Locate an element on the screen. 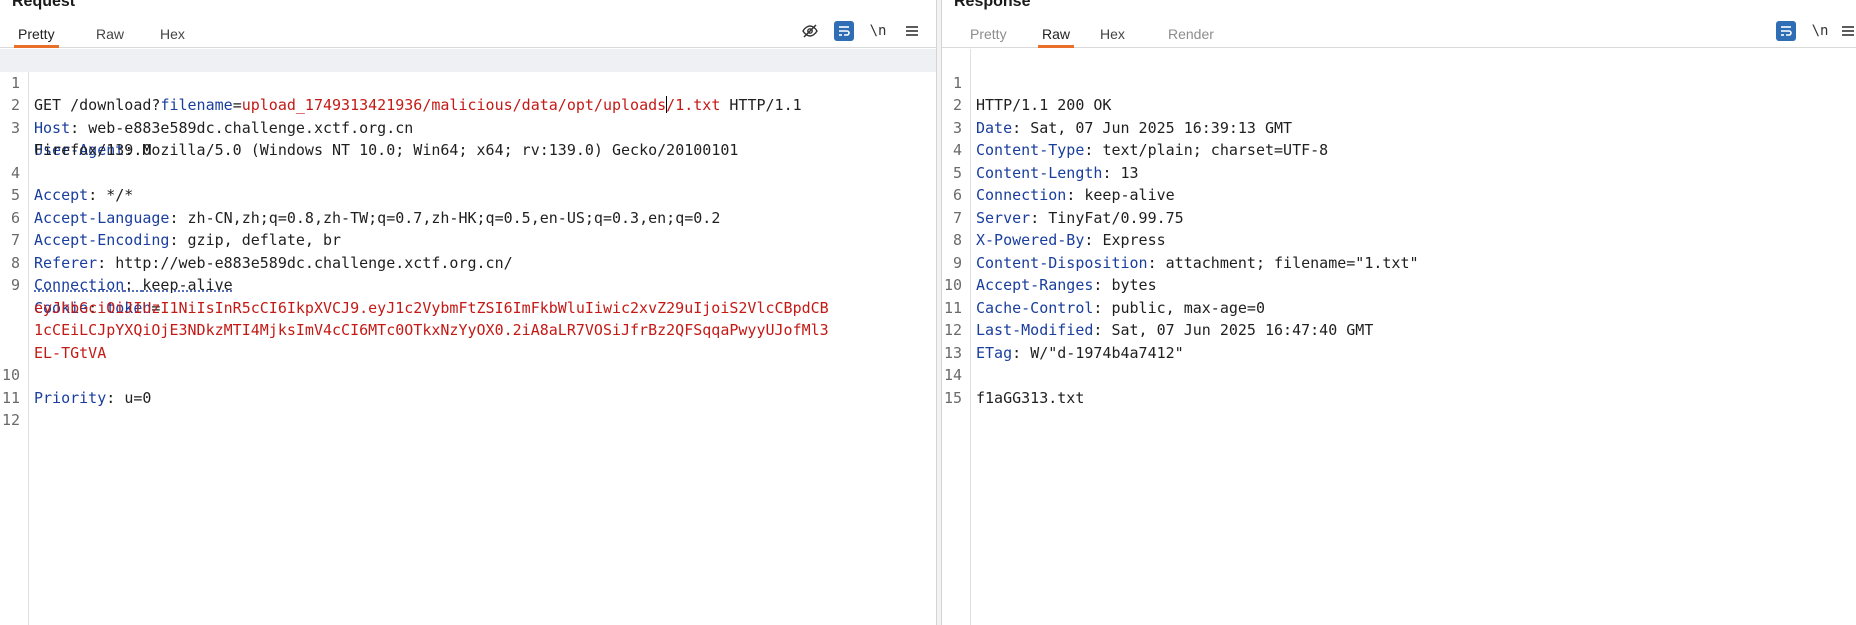  request-tab-hex: Hex is located at coordinates (172, 36).